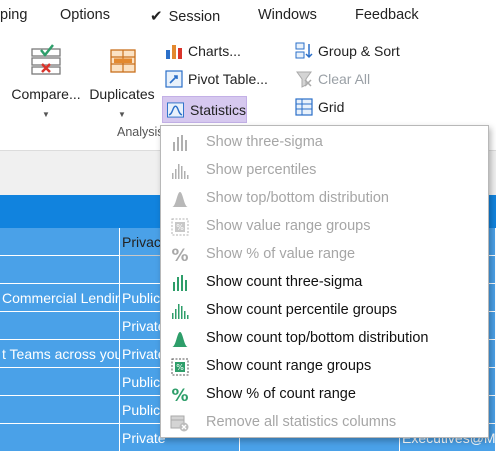  Describe the element at coordinates (140, 132) in the screenshot. I see `analysis-group-label: Analysis` at that location.